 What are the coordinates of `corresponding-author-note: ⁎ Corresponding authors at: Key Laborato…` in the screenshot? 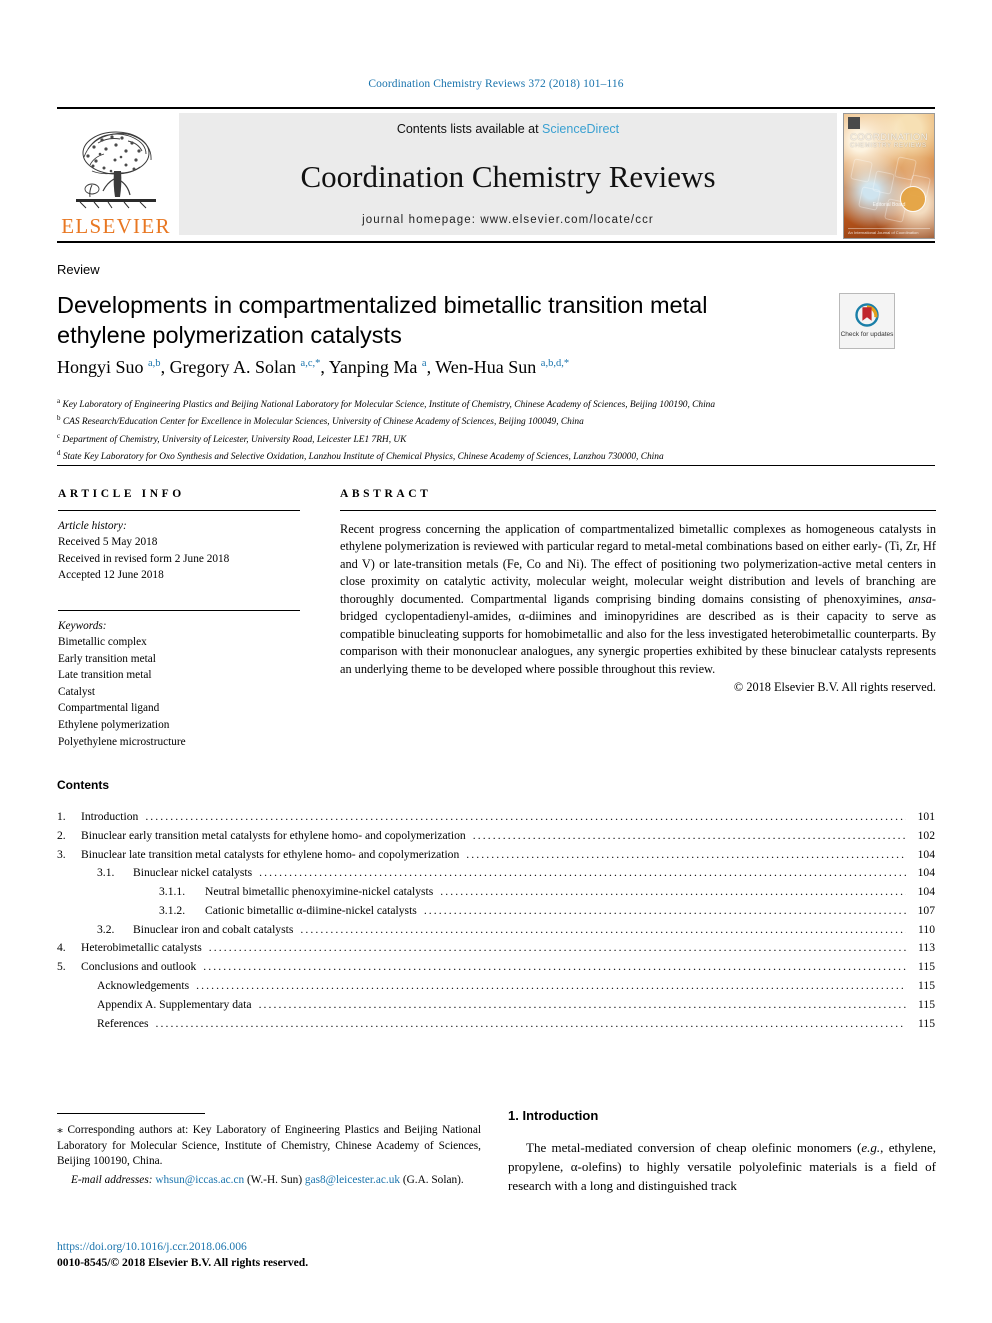 It's located at (269, 1145).